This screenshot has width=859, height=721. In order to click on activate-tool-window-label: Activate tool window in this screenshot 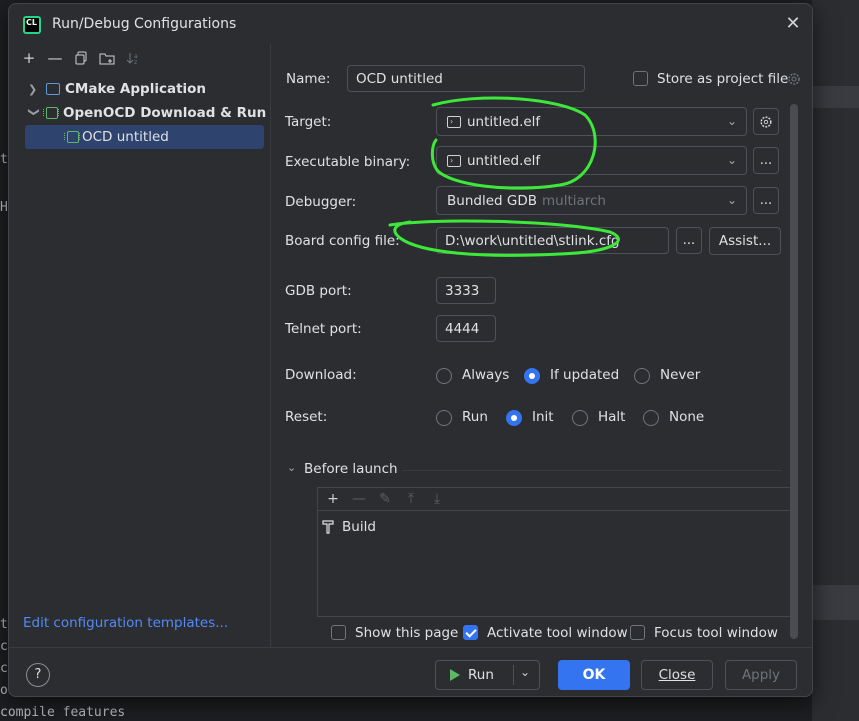, I will do `click(557, 633)`.